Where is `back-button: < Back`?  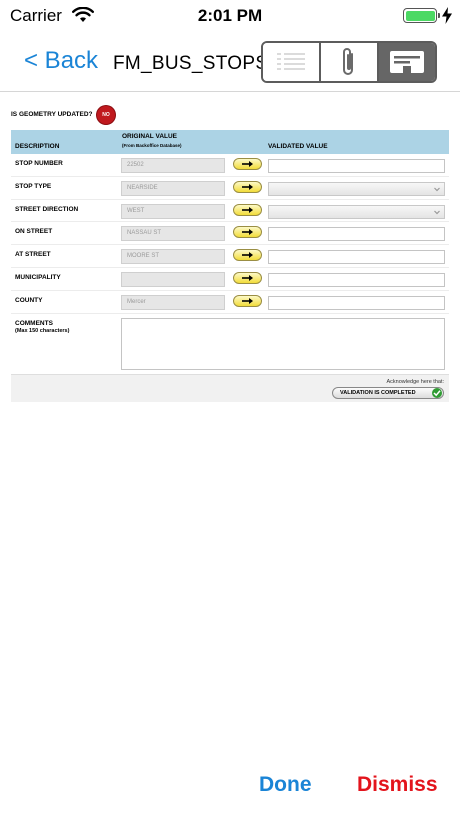
back-button: < Back is located at coordinates (61, 61).